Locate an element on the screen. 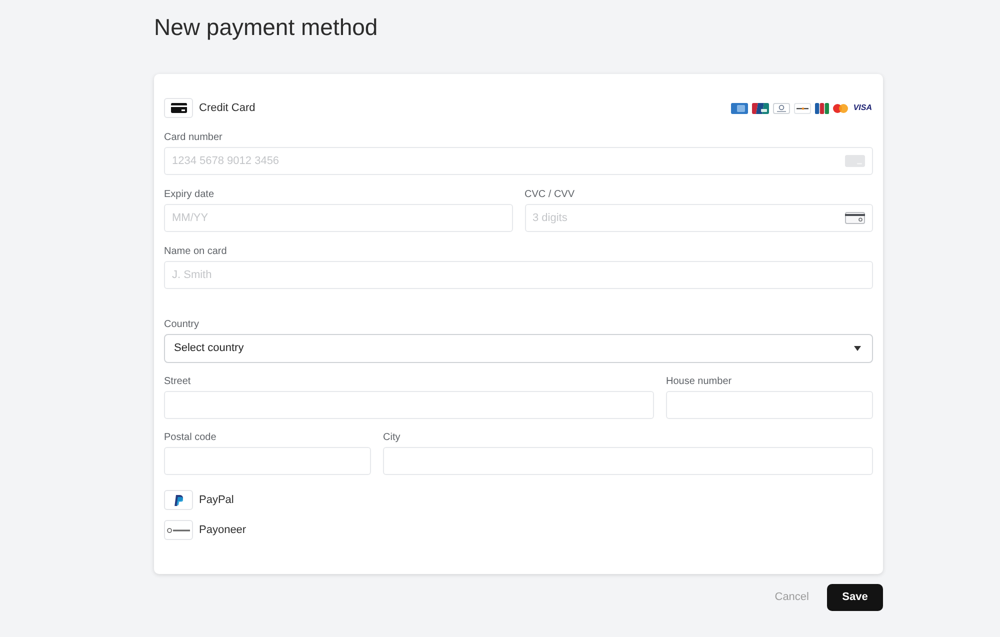  save-button: Save is located at coordinates (855, 597).